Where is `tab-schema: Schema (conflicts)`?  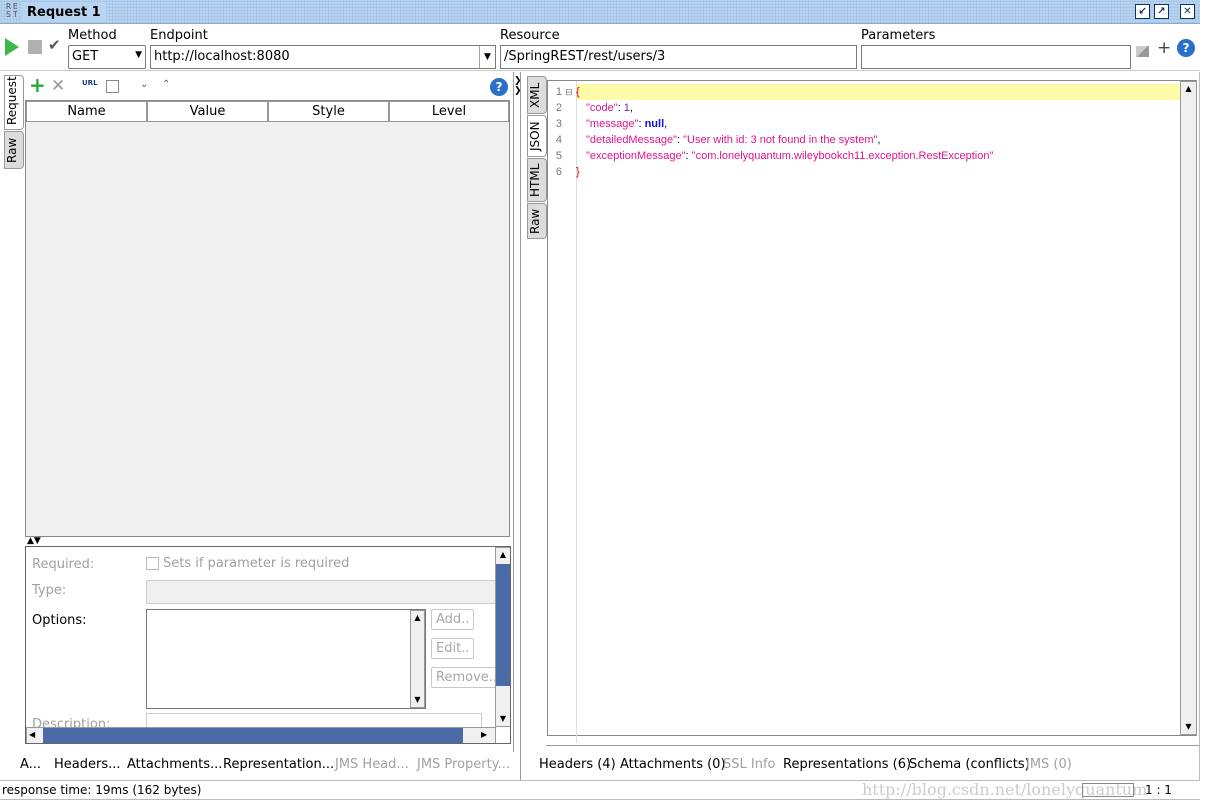
tab-schema: Schema (conflicts) is located at coordinates (969, 764).